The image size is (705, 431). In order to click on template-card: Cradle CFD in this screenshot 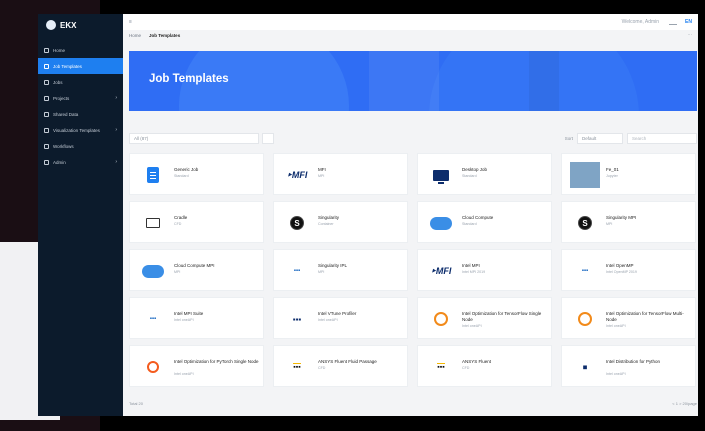, I will do `click(196, 222)`.